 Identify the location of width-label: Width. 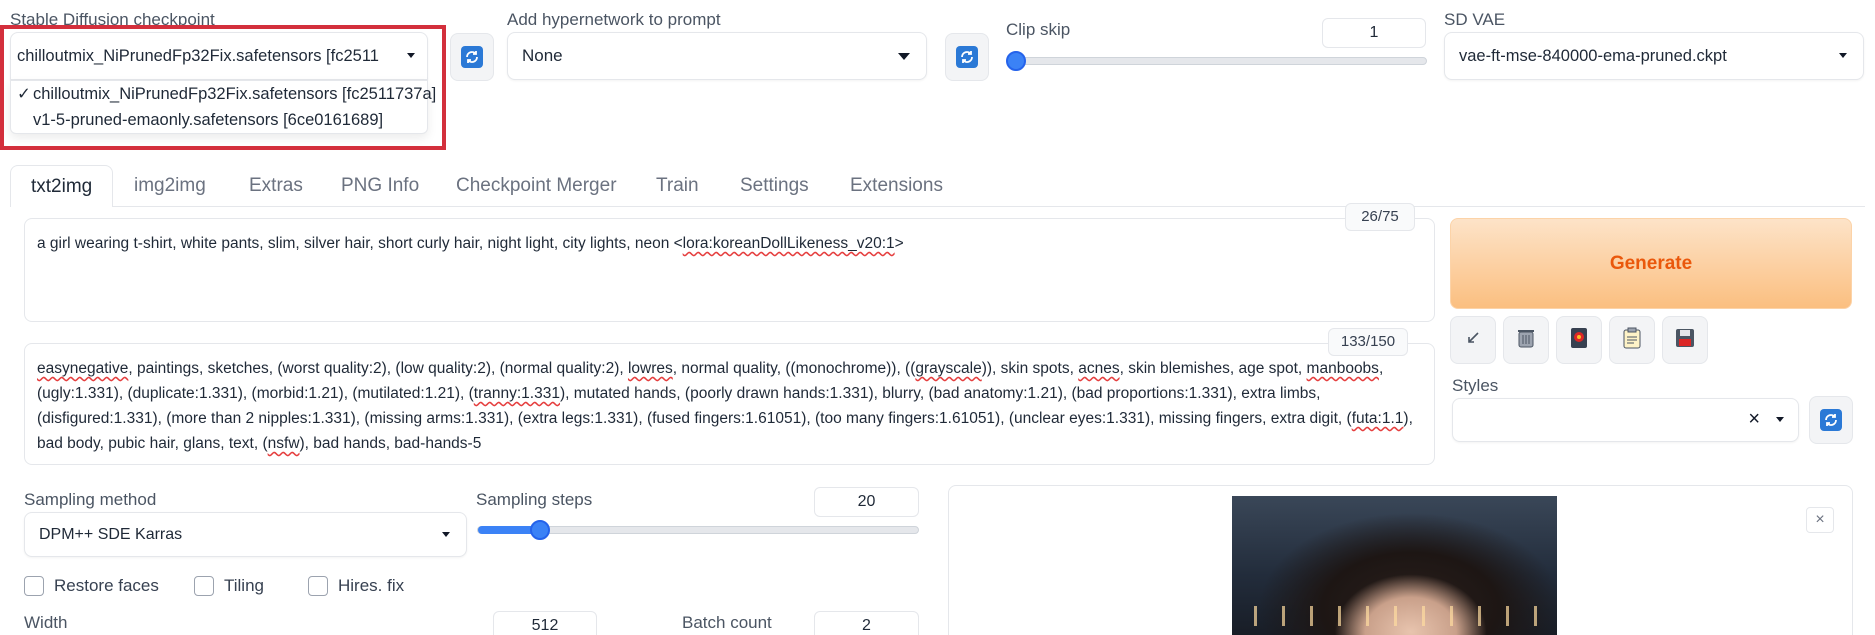
(46, 622).